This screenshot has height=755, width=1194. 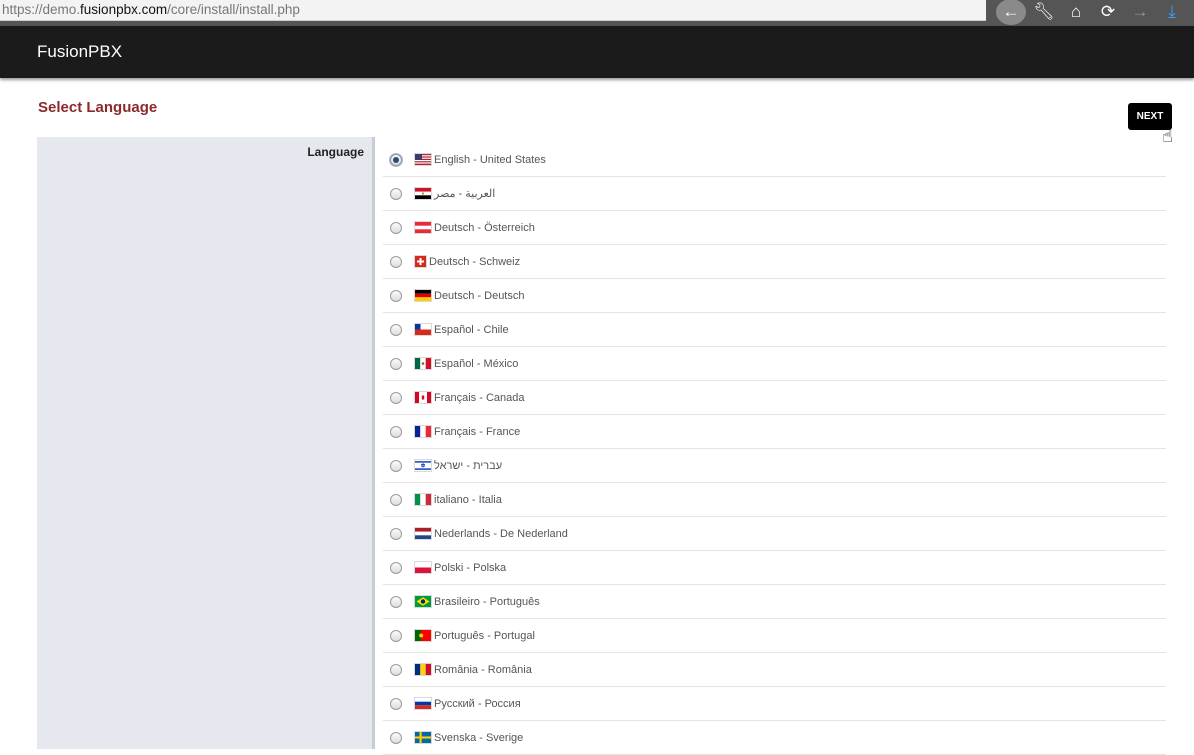 I want to click on language-option-fr: Français - France, so click(x=774, y=432).